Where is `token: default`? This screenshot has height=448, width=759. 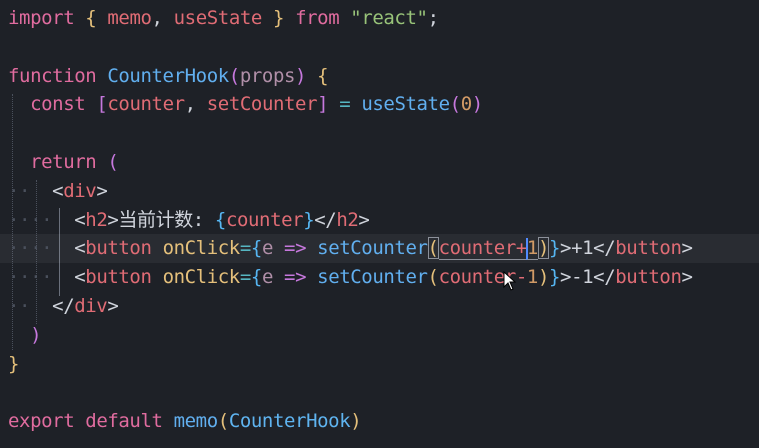 token: default is located at coordinates (124, 421).